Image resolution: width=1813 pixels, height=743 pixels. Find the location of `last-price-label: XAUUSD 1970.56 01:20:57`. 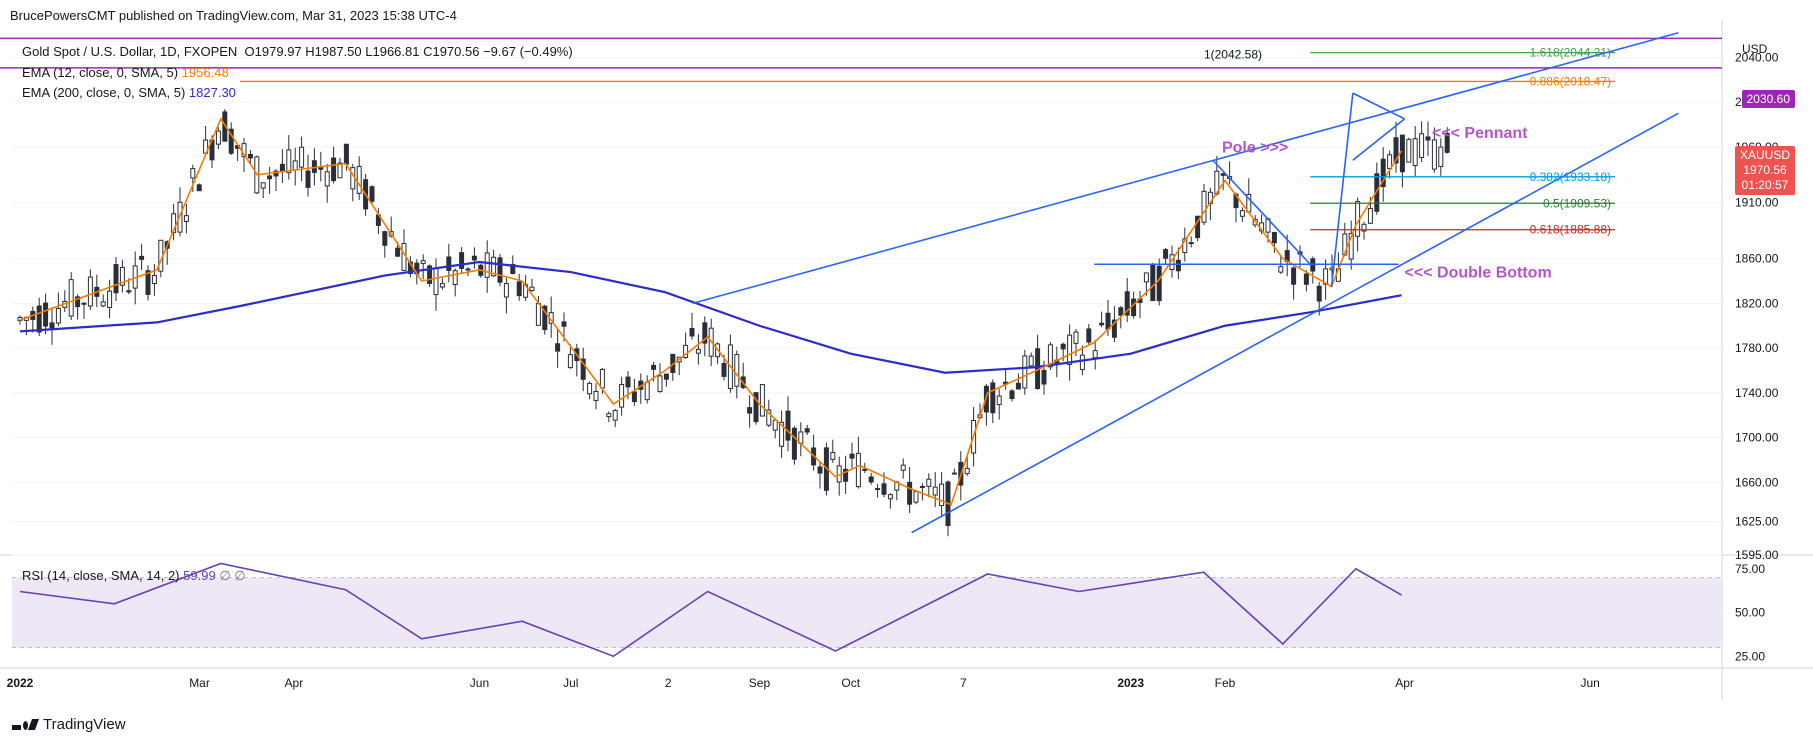

last-price-label: XAUUSD 1970.56 01:20:57 is located at coordinates (1764, 170).